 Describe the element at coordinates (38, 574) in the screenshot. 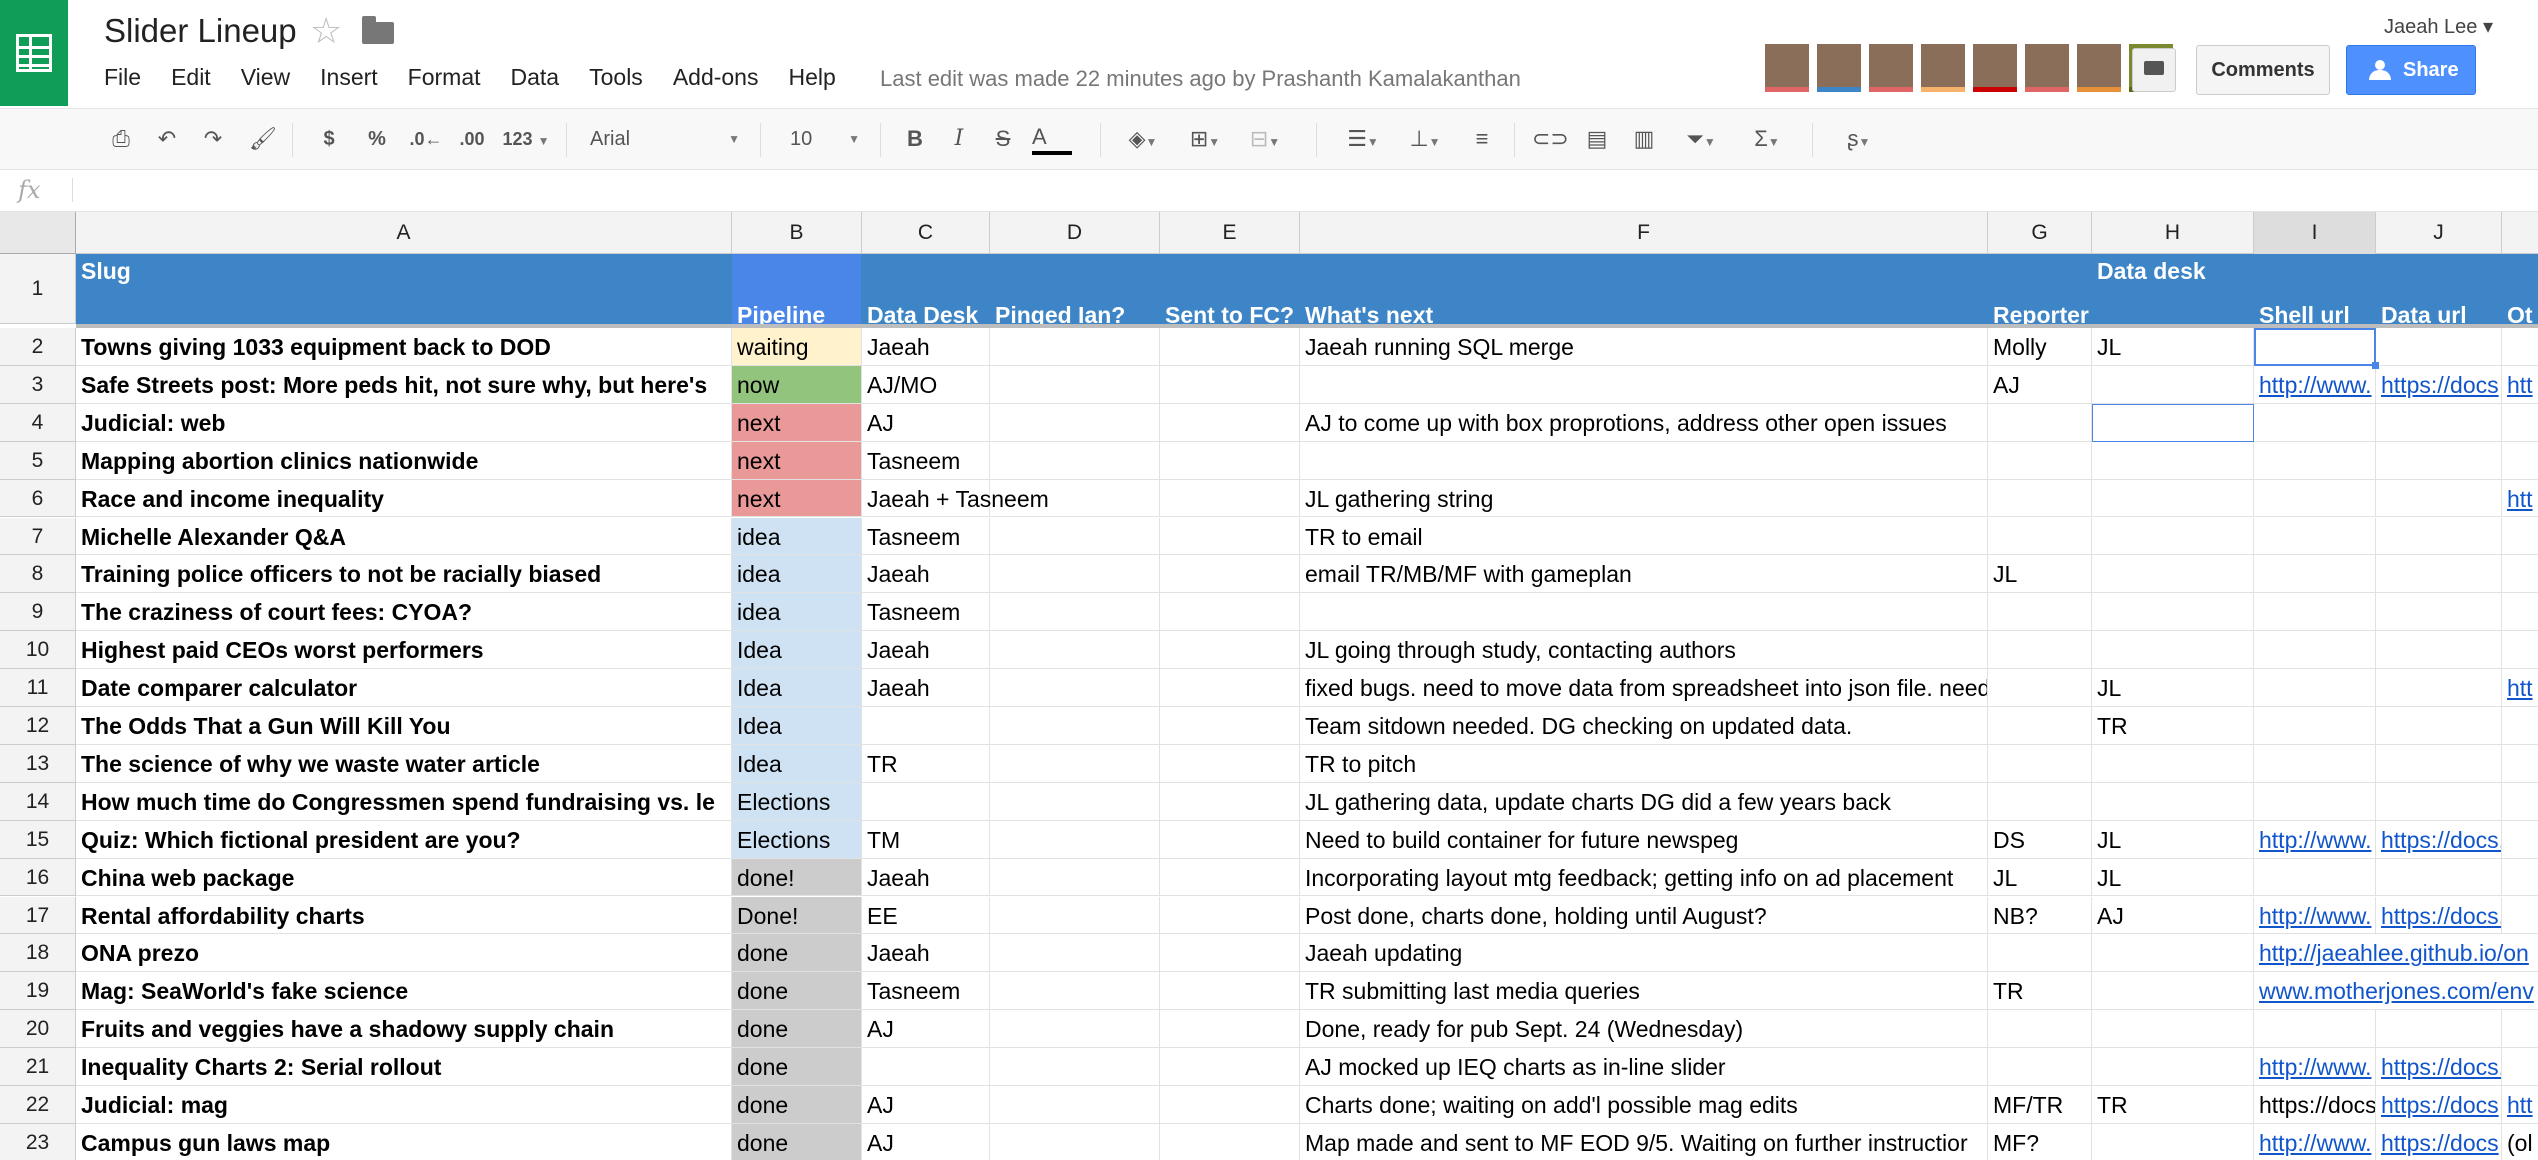

I see `row-header: 8` at that location.